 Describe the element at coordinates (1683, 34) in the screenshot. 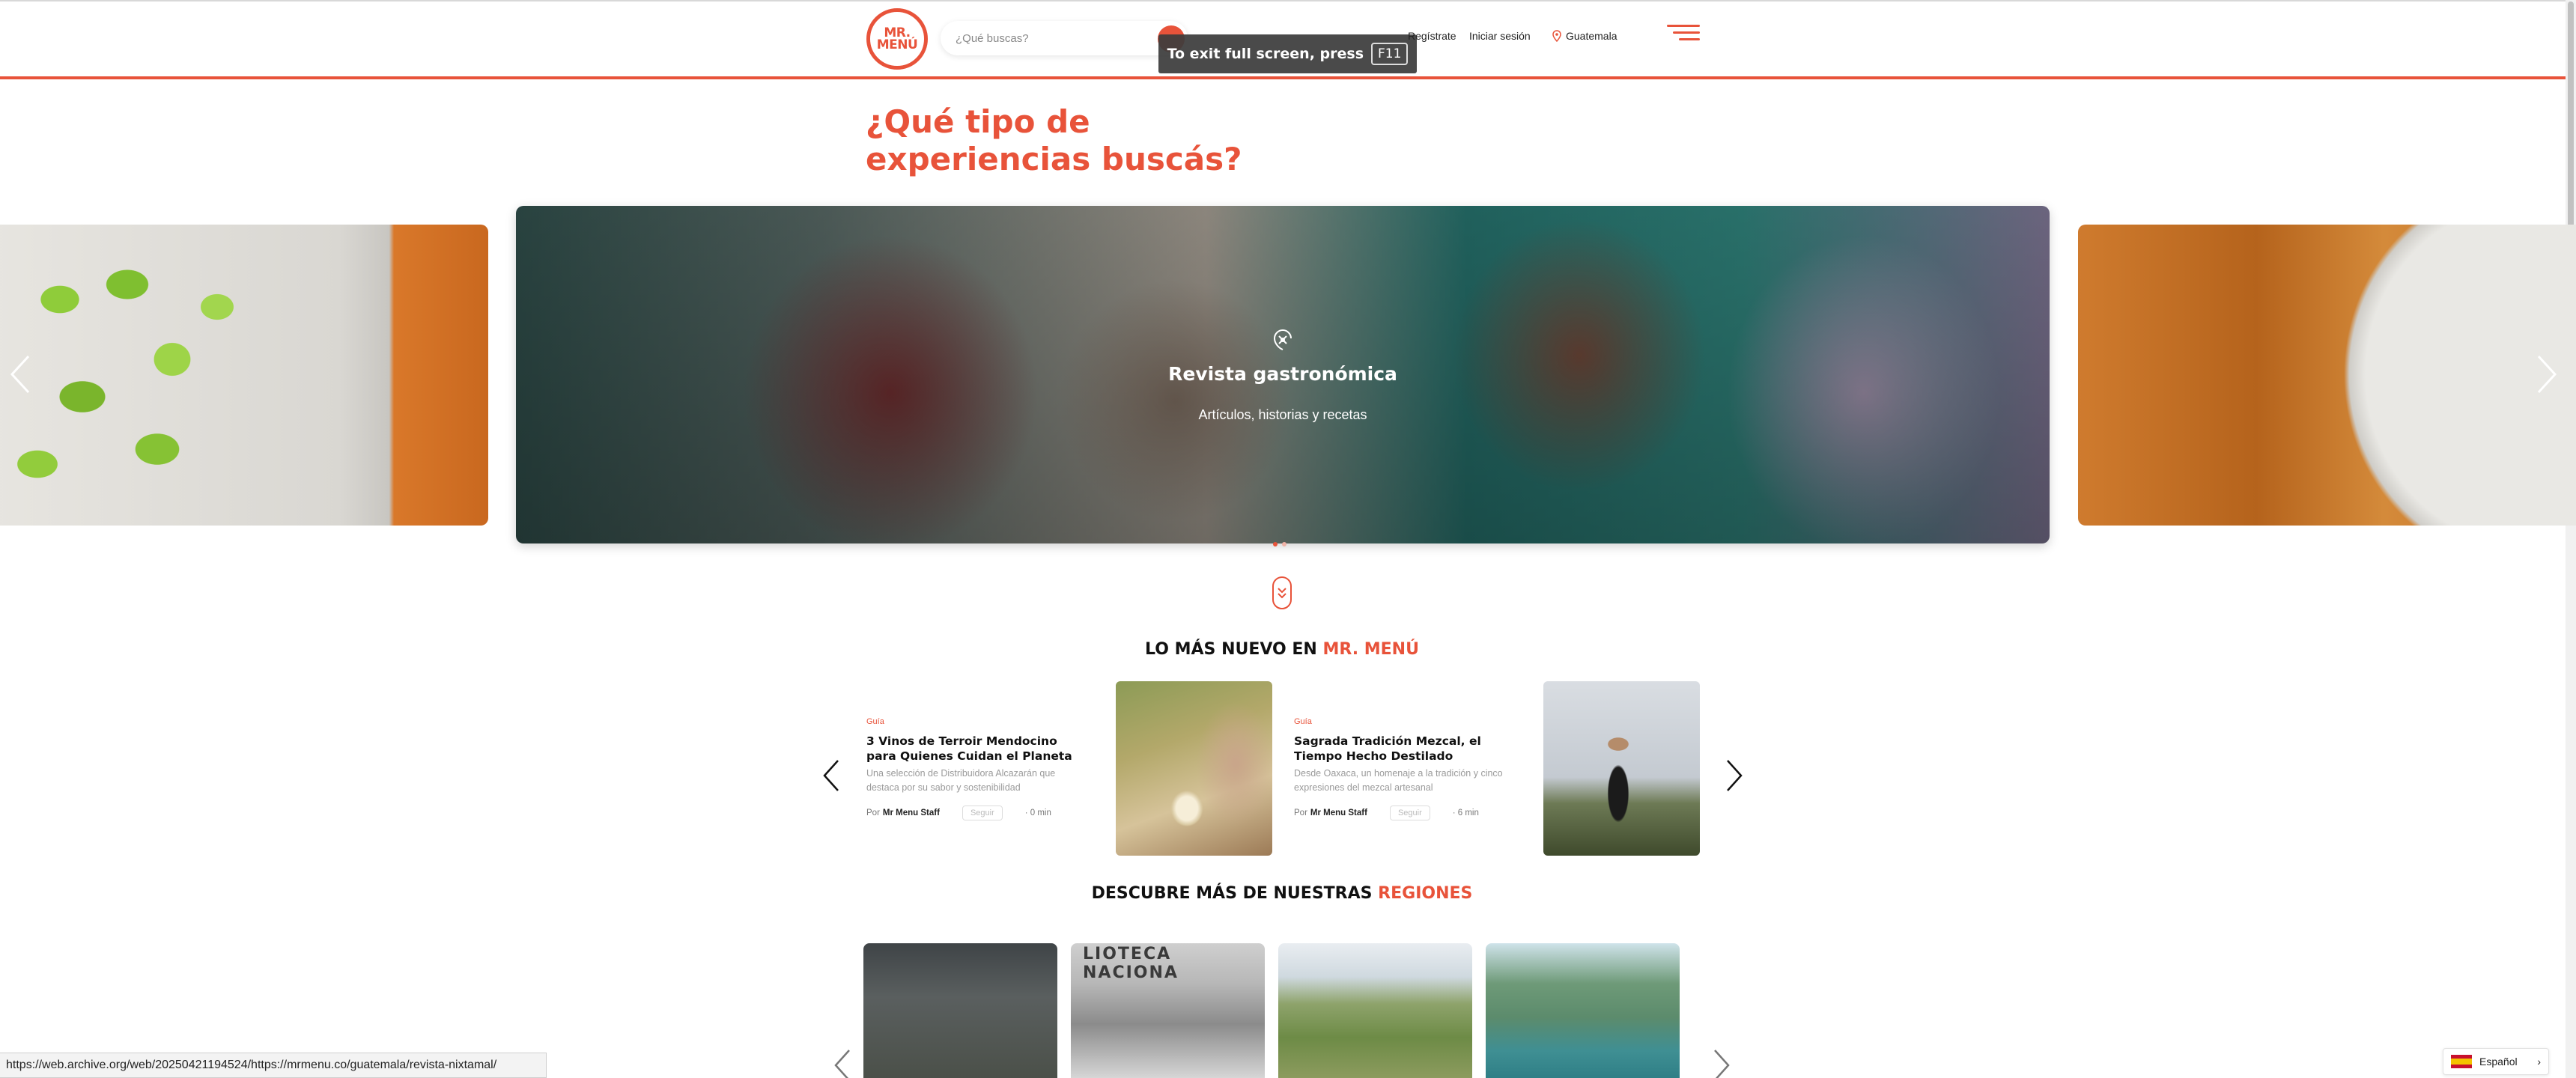

I see `menu-hamburger-icon` at that location.